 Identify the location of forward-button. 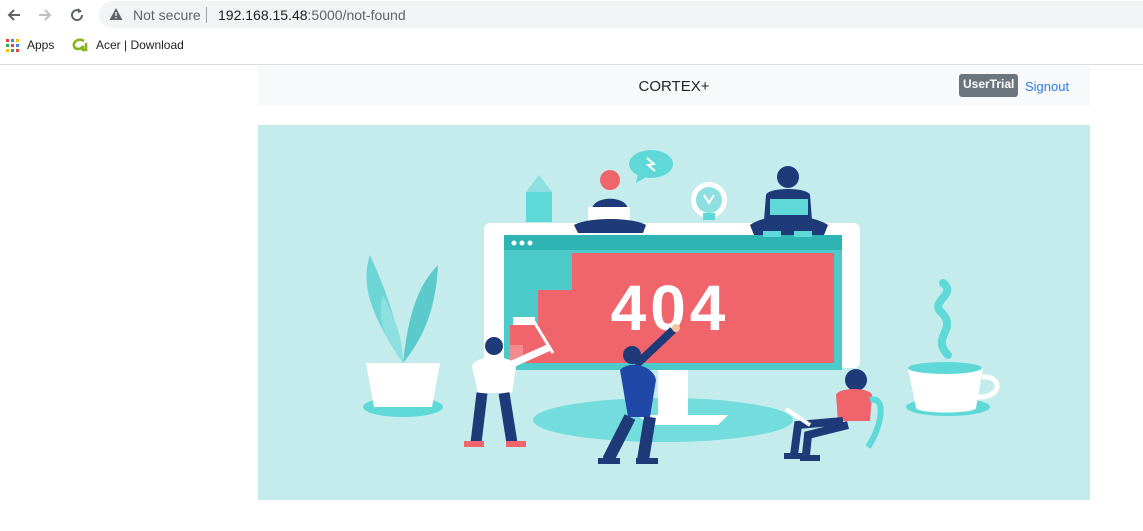
(45, 15).